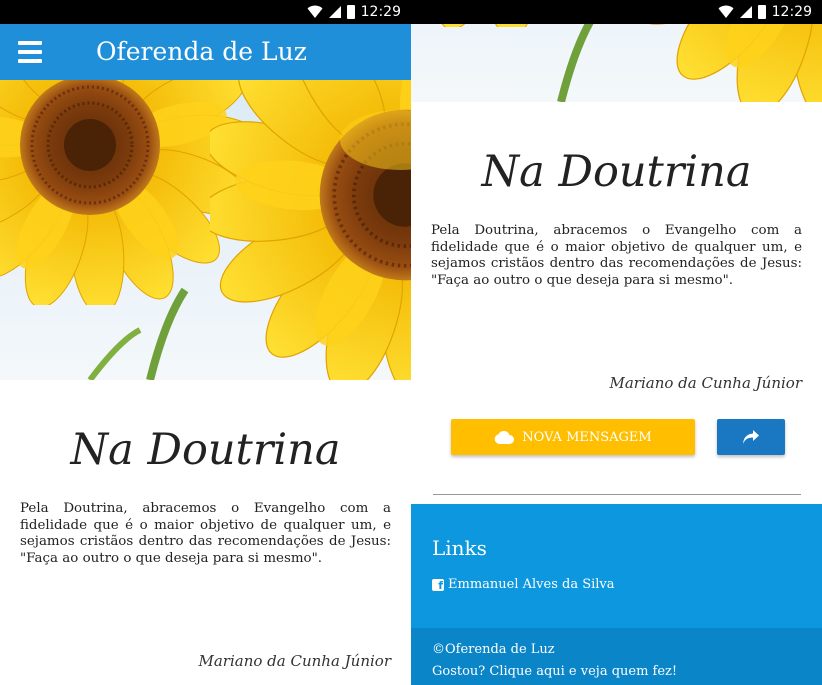 This screenshot has height=685, width=822. I want to click on share-icon, so click(751, 437).